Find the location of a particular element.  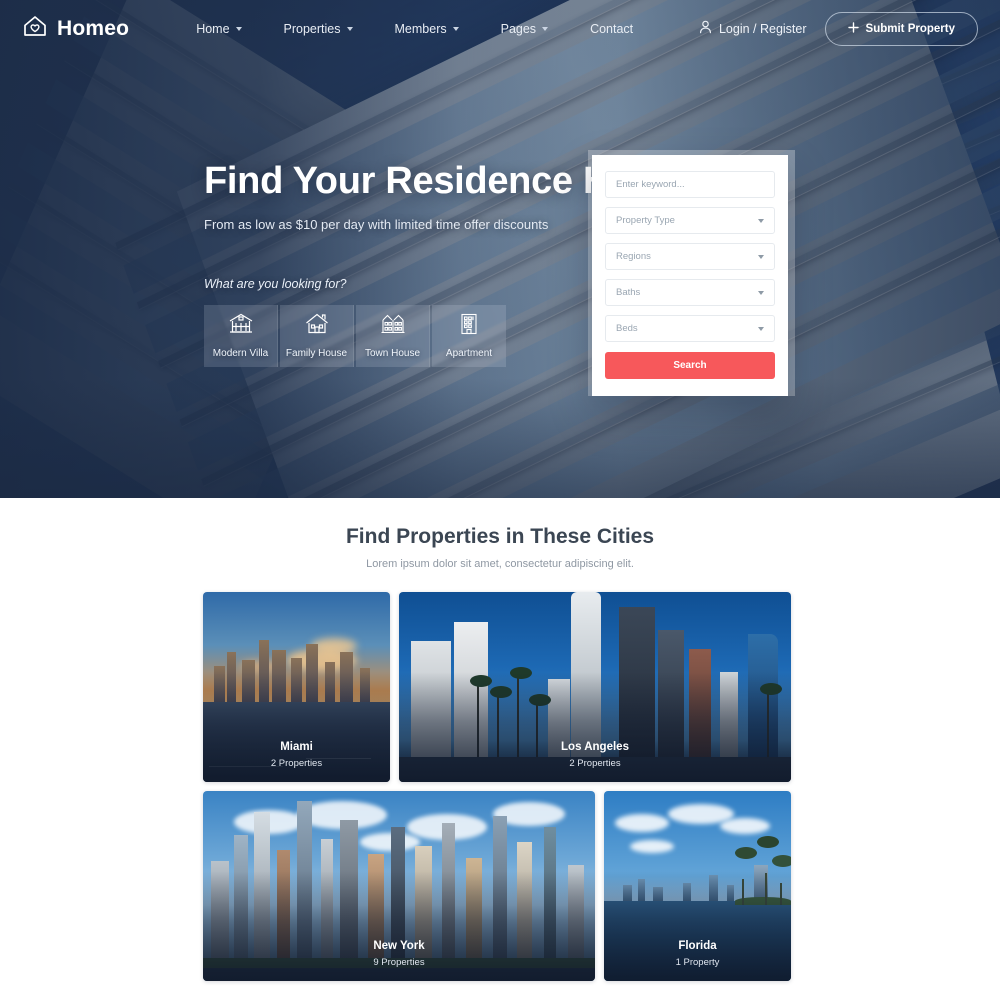

nav-item-home: Home is located at coordinates (218, 29).